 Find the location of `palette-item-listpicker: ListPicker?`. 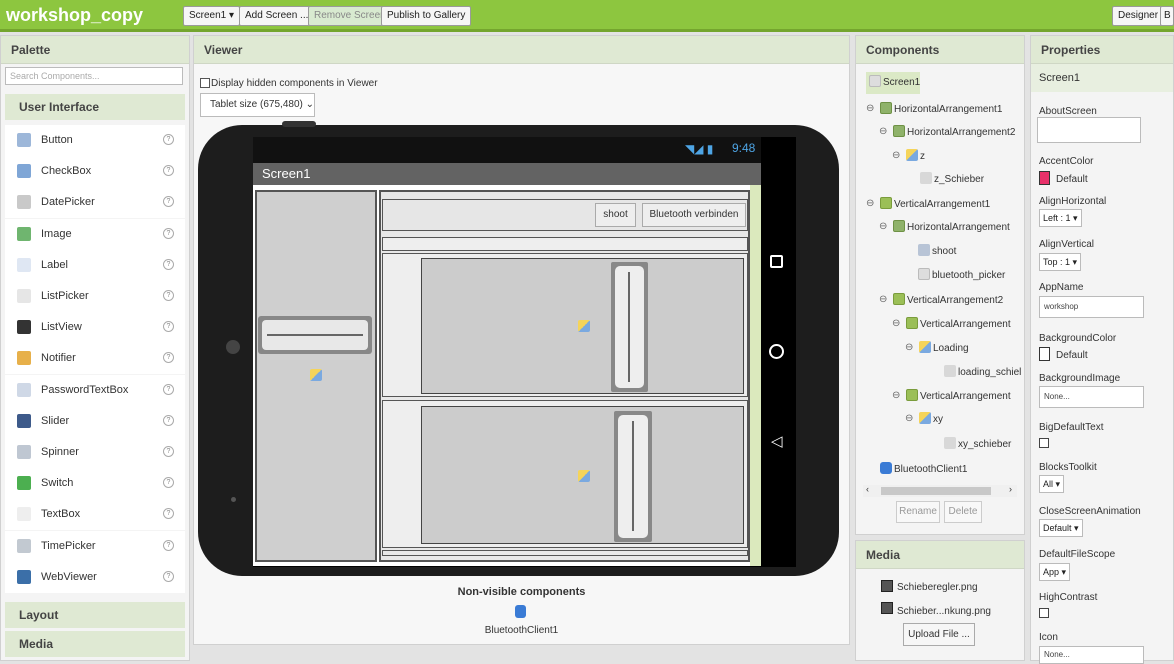

palette-item-listpicker: ListPicker? is located at coordinates (95, 296).